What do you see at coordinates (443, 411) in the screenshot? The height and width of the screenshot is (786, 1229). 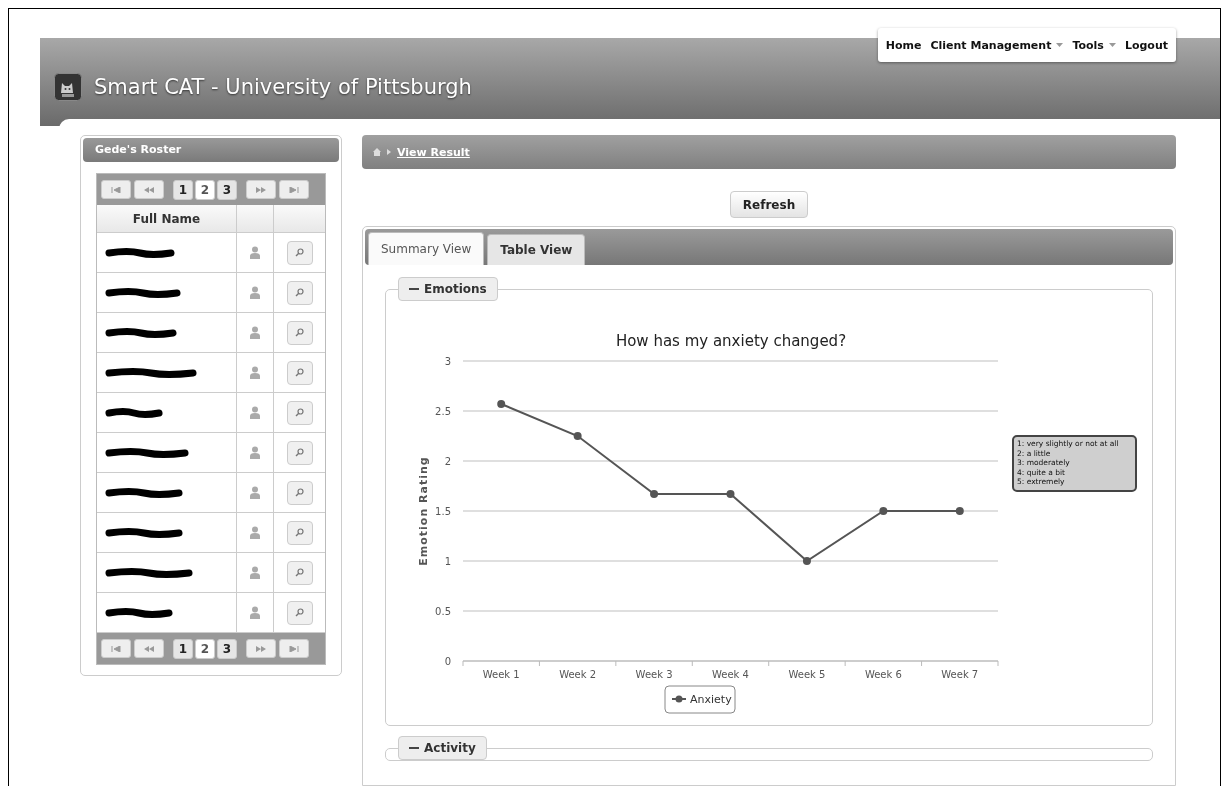 I see `y-tick-label: 2.5` at bounding box center [443, 411].